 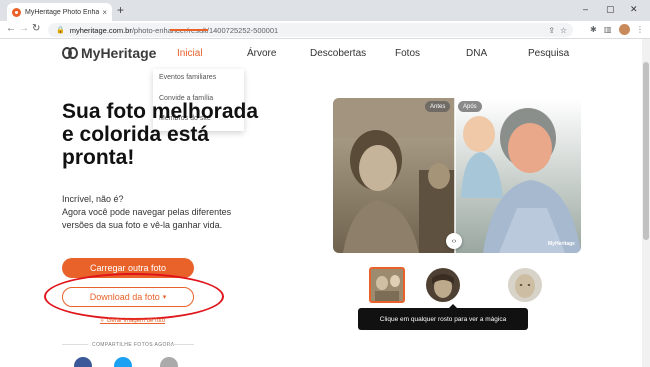 I want to click on lock-icon: 🔒, so click(x=60, y=30).